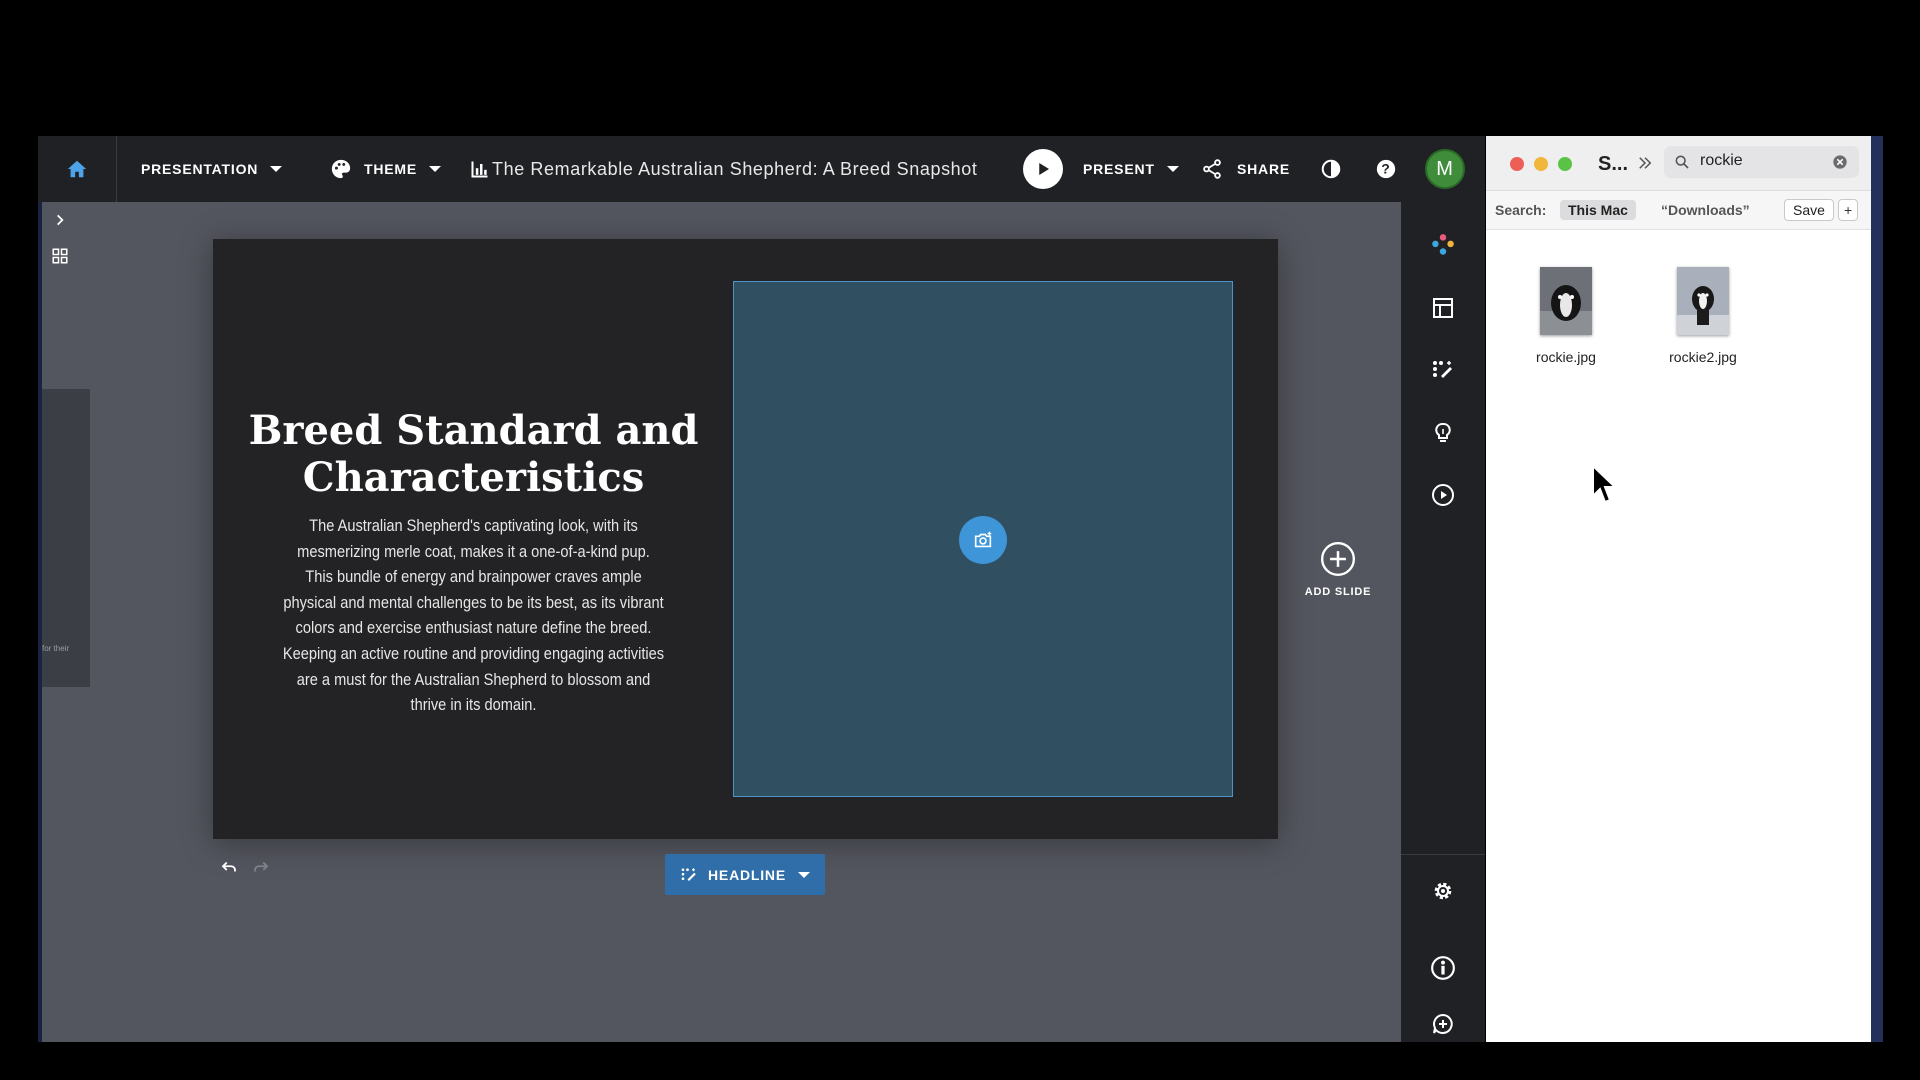  I want to click on play-icon, so click(1044, 169).